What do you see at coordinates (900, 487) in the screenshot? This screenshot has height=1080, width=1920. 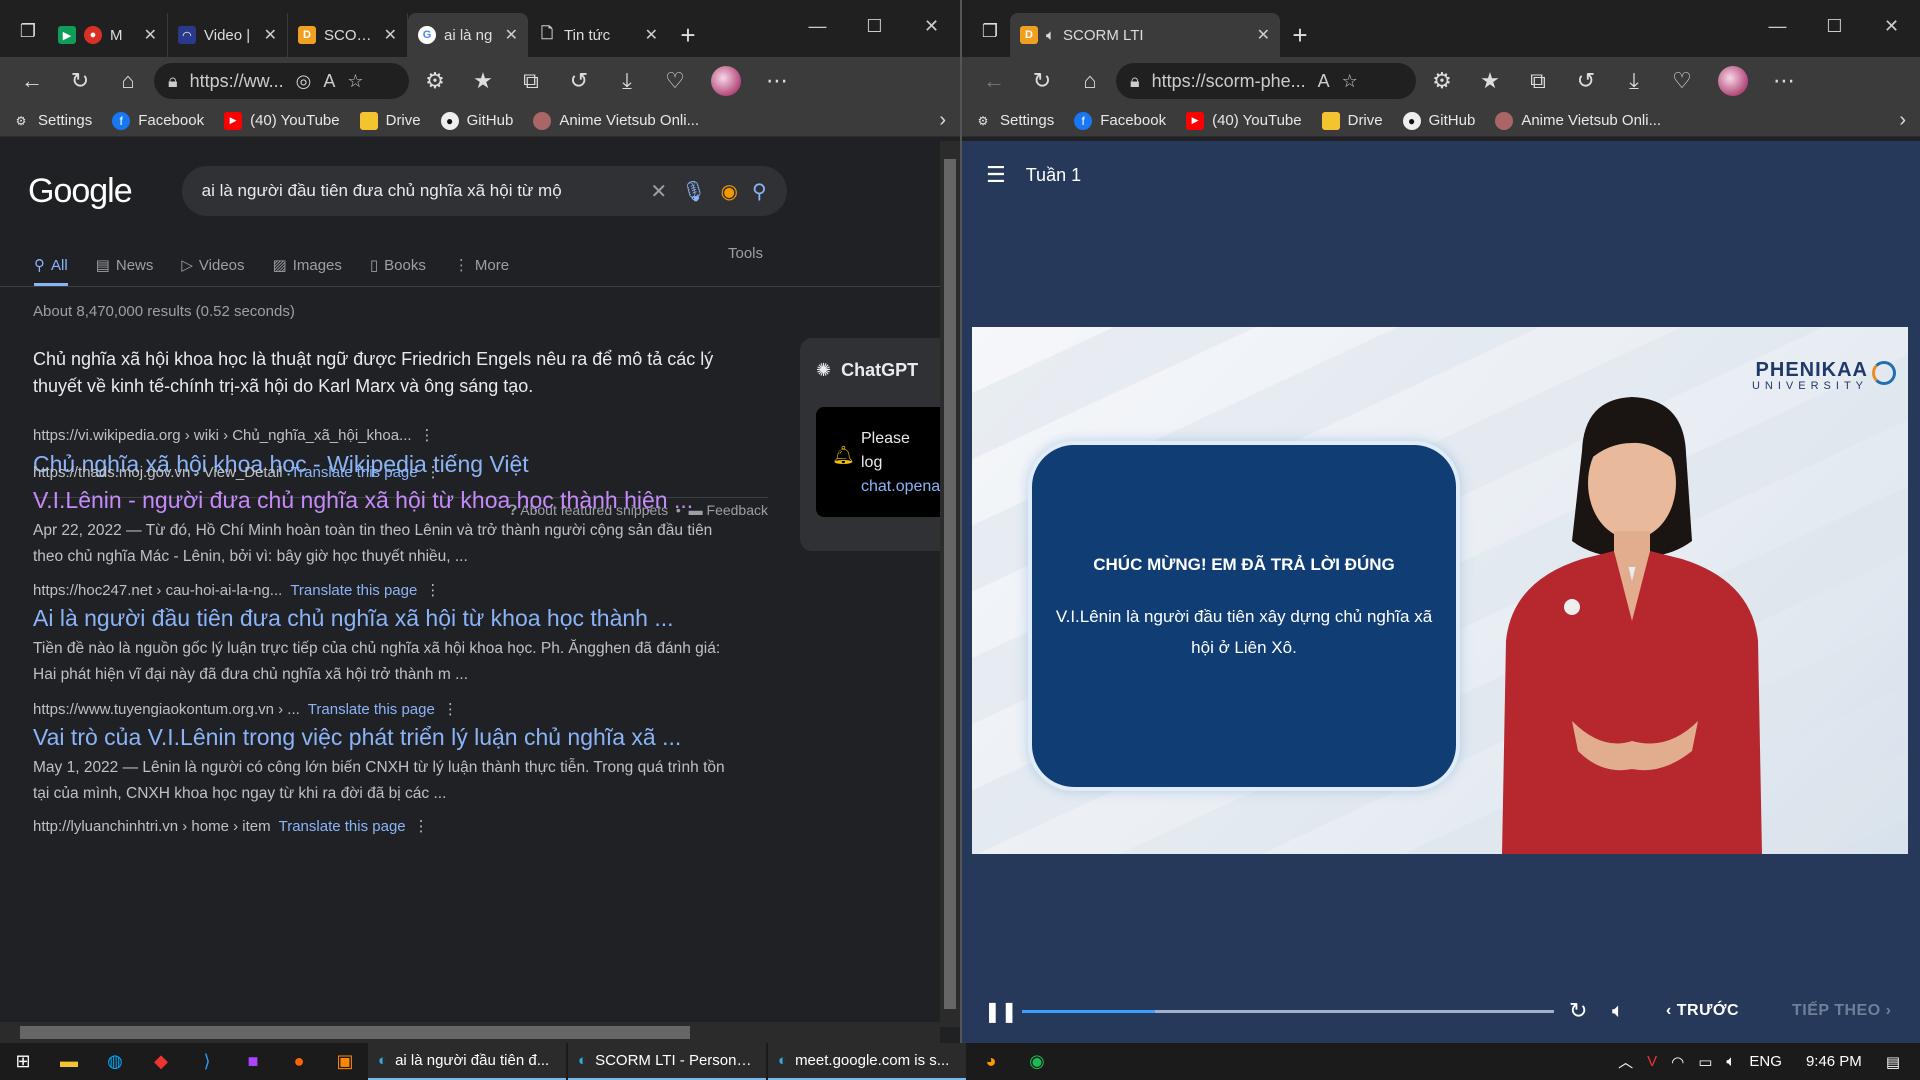 I see `chatgpt-link: chat.opena` at bounding box center [900, 487].